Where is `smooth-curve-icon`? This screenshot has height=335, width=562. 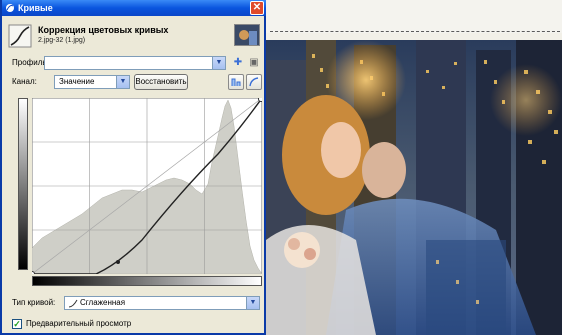
smooth-curve-icon is located at coordinates (73, 303).